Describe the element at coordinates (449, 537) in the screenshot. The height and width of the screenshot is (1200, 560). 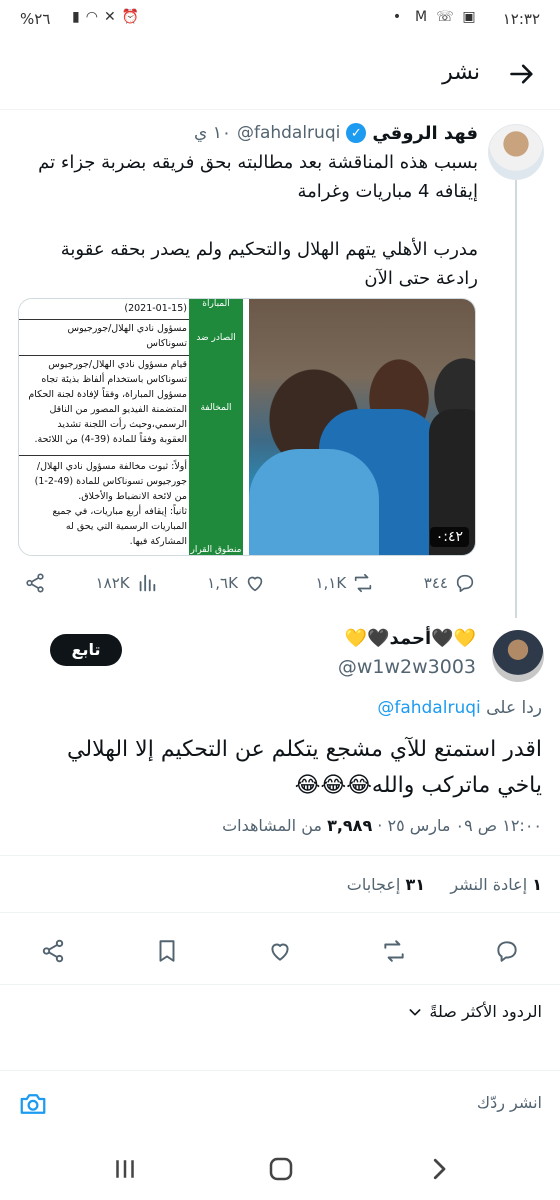
I see `video-duration: ٠:٤٢` at that location.